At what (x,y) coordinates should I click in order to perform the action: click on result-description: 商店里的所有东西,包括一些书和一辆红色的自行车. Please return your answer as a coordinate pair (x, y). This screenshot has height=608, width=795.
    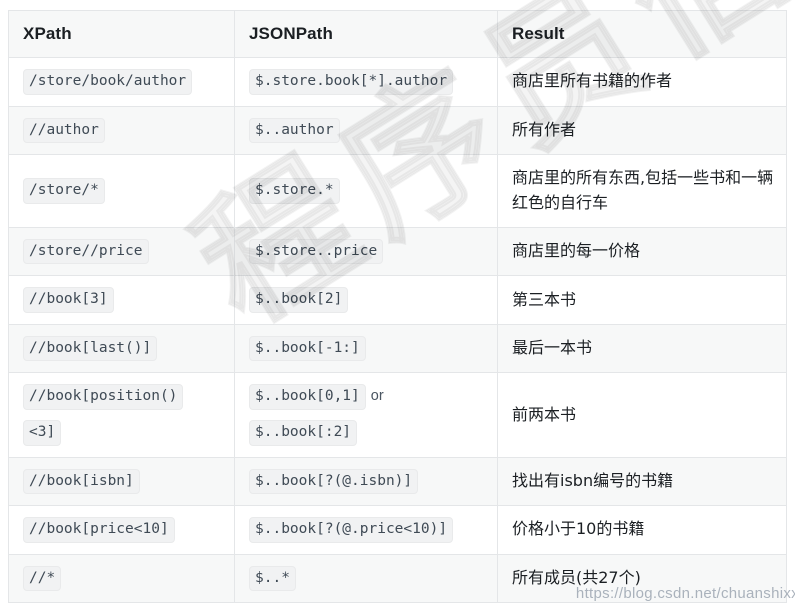
    Looking at the image, I should click on (643, 190).